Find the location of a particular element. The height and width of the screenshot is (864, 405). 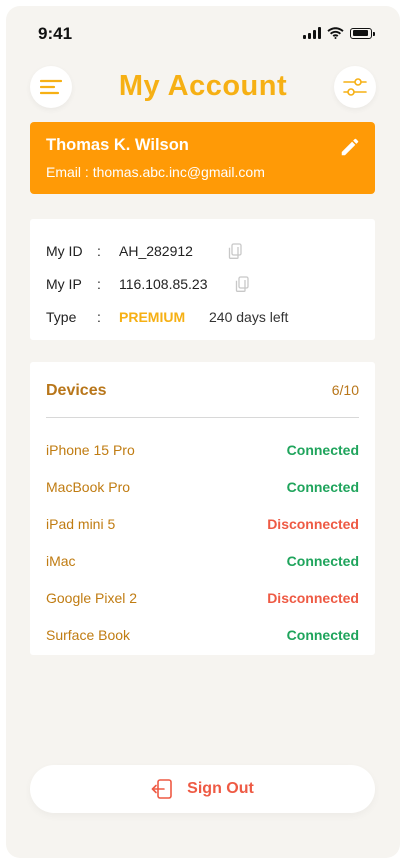

filter-button is located at coordinates (355, 87).